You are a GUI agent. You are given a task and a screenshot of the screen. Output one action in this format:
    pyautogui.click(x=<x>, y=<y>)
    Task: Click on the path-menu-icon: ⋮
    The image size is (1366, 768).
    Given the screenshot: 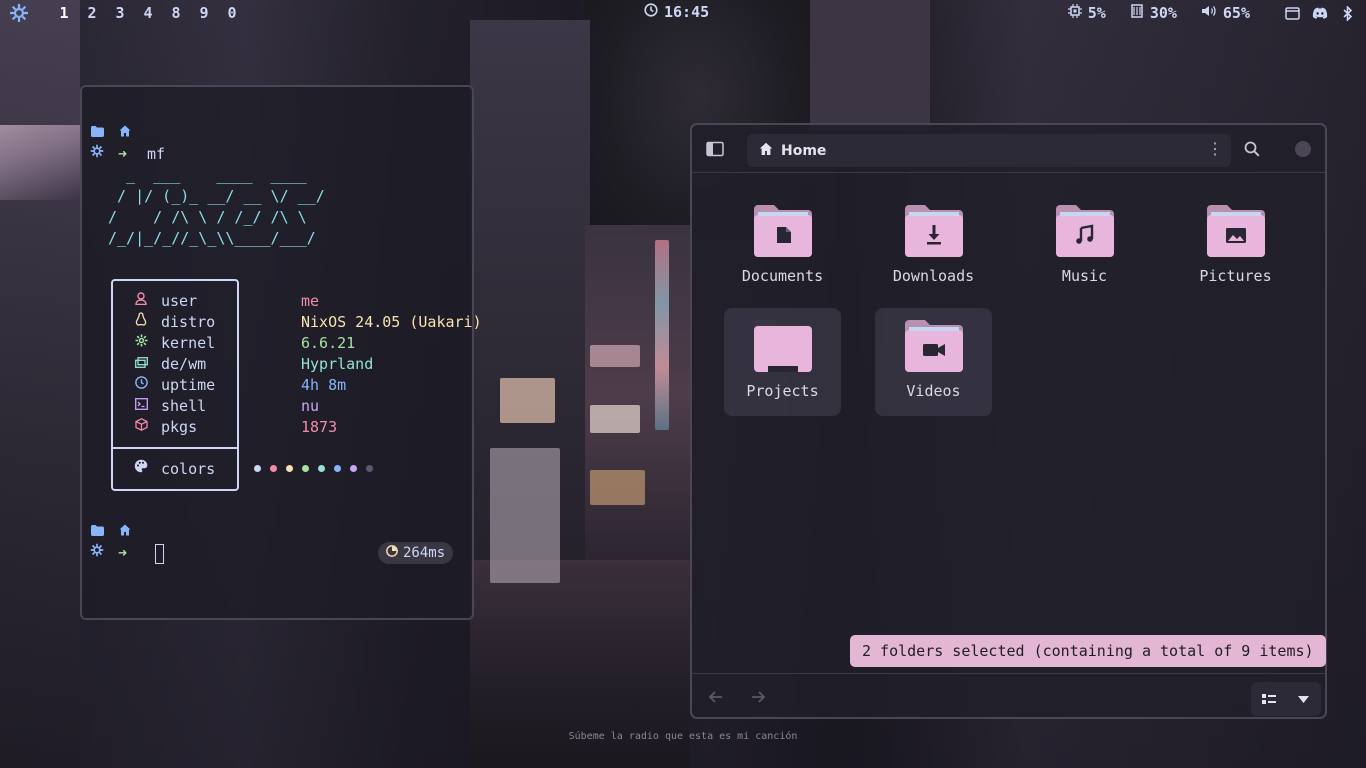 What is the action you would take?
    pyautogui.click(x=1215, y=150)
    